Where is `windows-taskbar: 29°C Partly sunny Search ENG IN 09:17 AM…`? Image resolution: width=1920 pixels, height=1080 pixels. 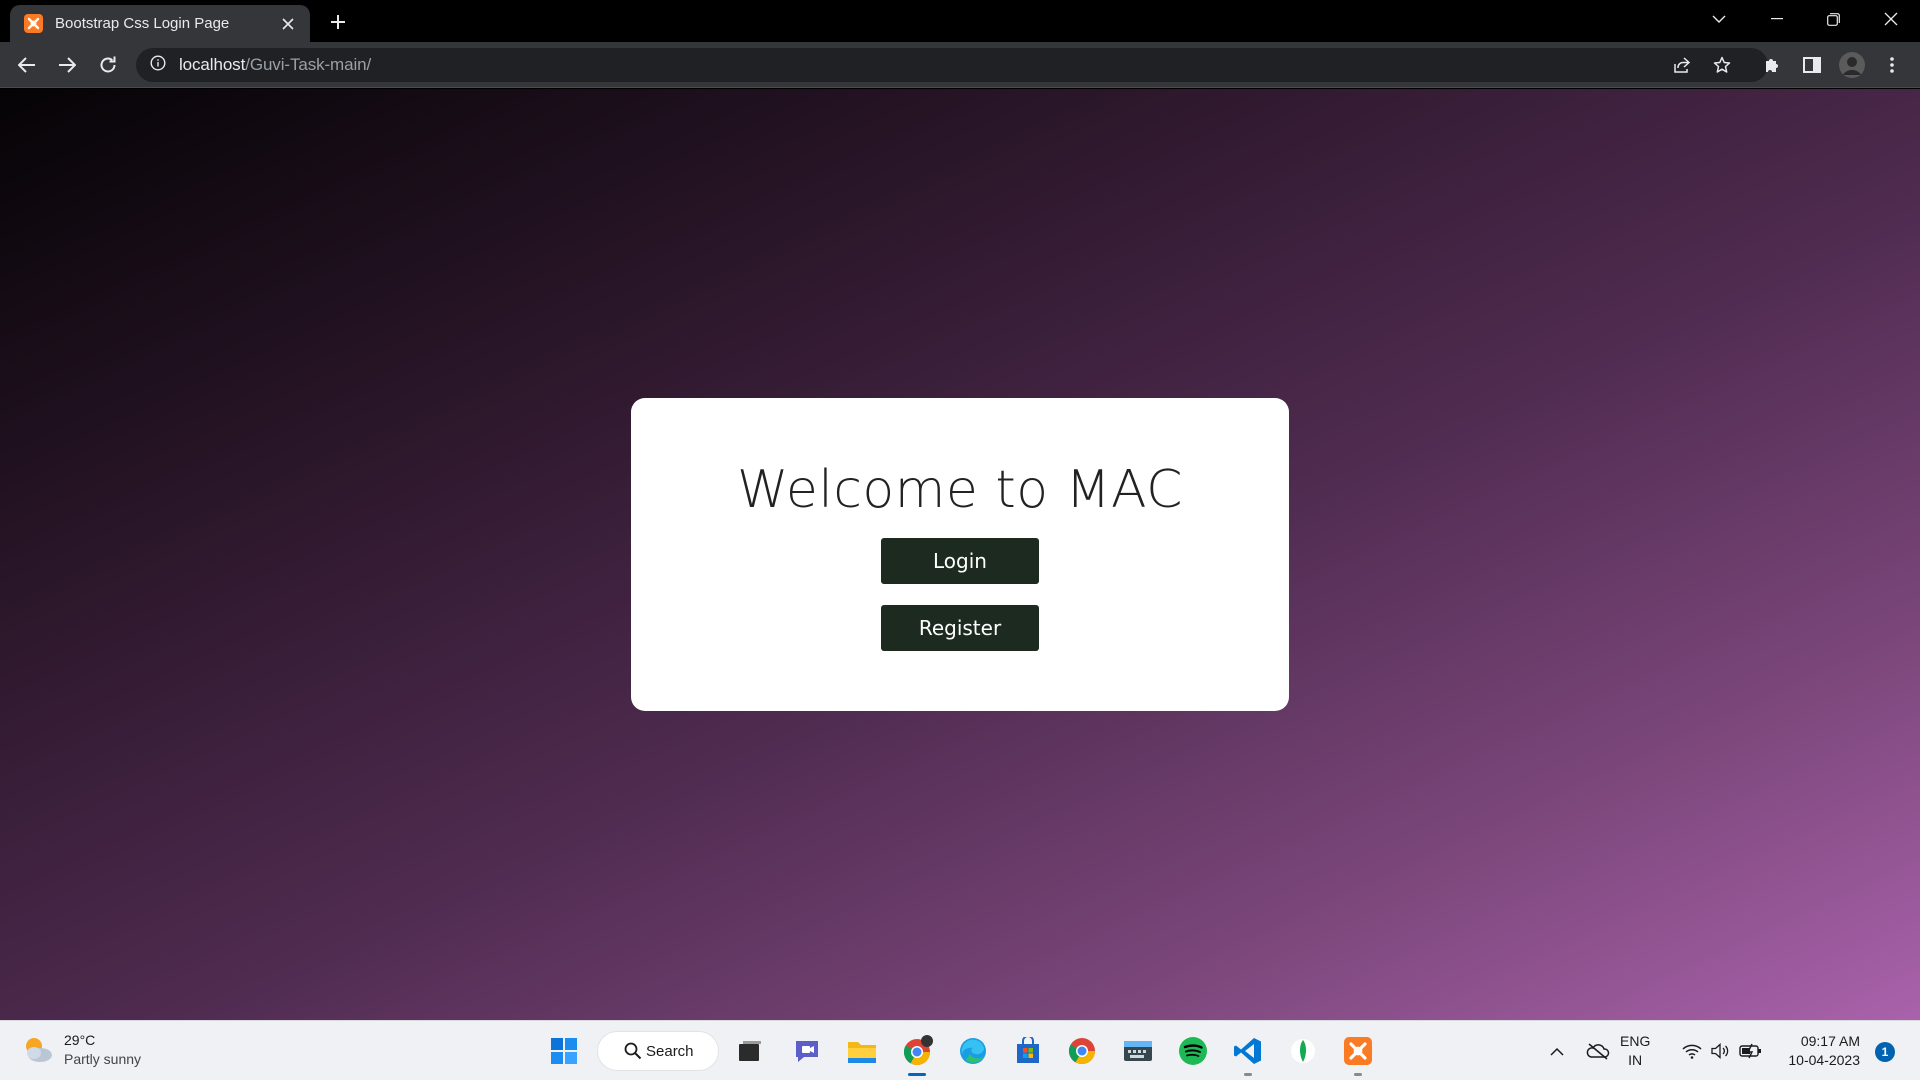 windows-taskbar: 29°C Partly sunny Search ENG IN 09:17 AM… is located at coordinates (960, 1050).